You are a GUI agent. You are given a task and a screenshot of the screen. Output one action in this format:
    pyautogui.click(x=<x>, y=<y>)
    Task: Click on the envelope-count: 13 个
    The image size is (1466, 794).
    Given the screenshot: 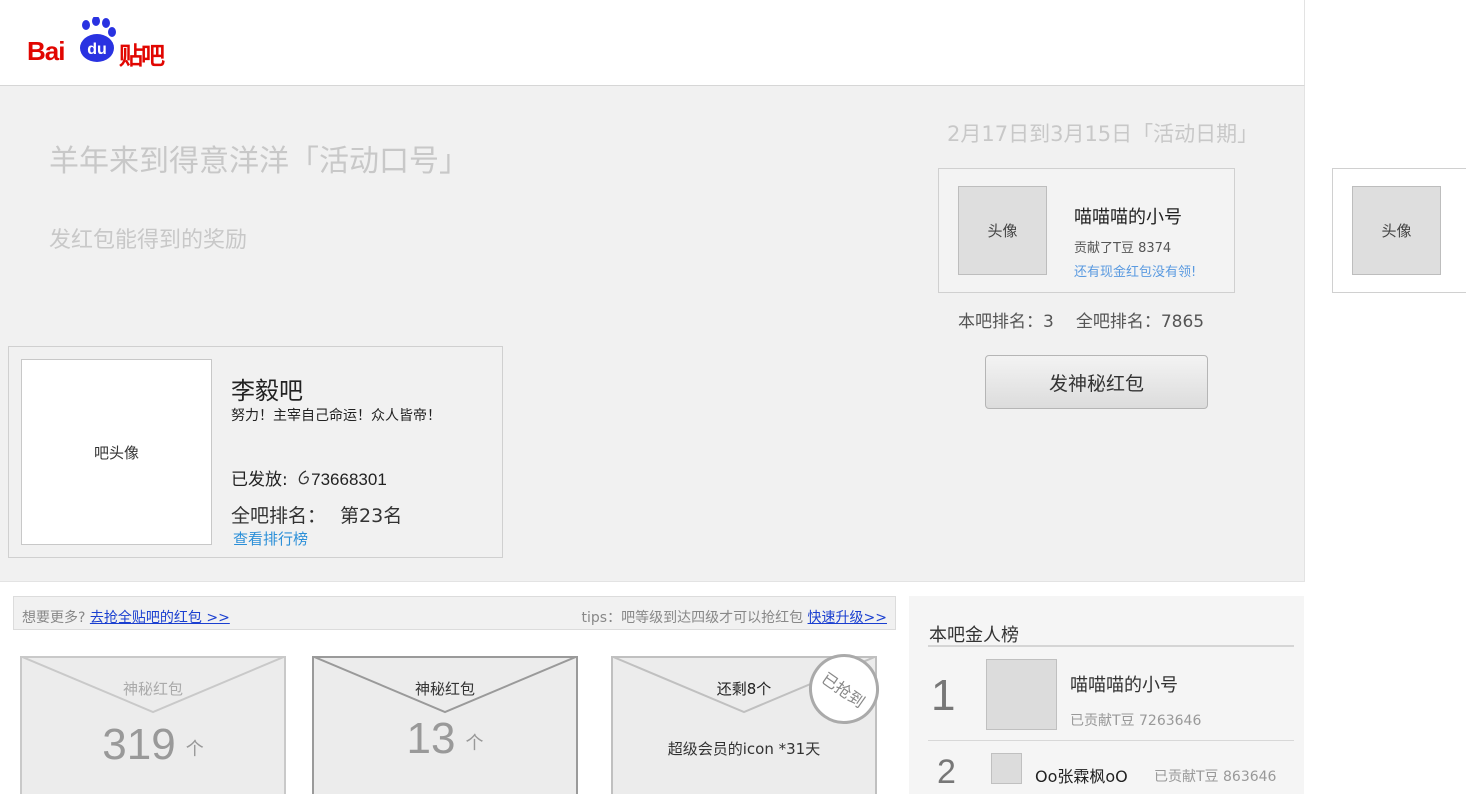 What is the action you would take?
    pyautogui.click(x=445, y=739)
    